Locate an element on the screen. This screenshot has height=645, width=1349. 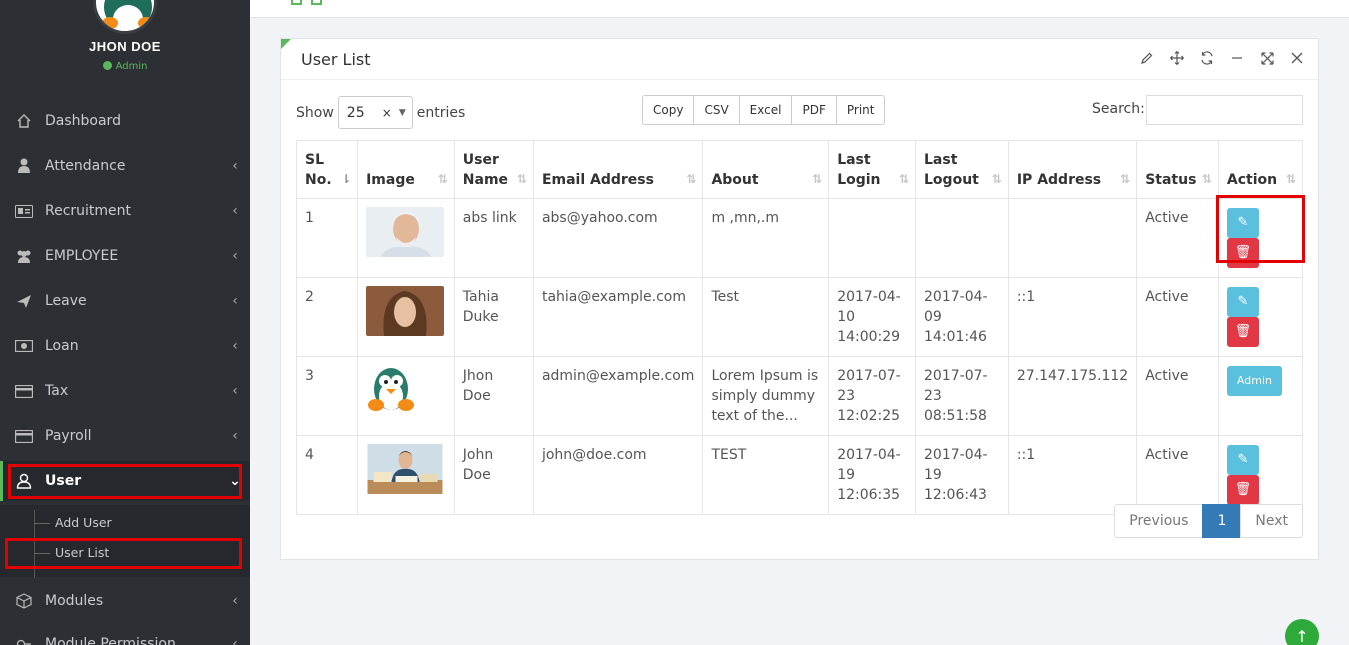
sidebar-item-dashboard: Dashboard is located at coordinates (125, 121).